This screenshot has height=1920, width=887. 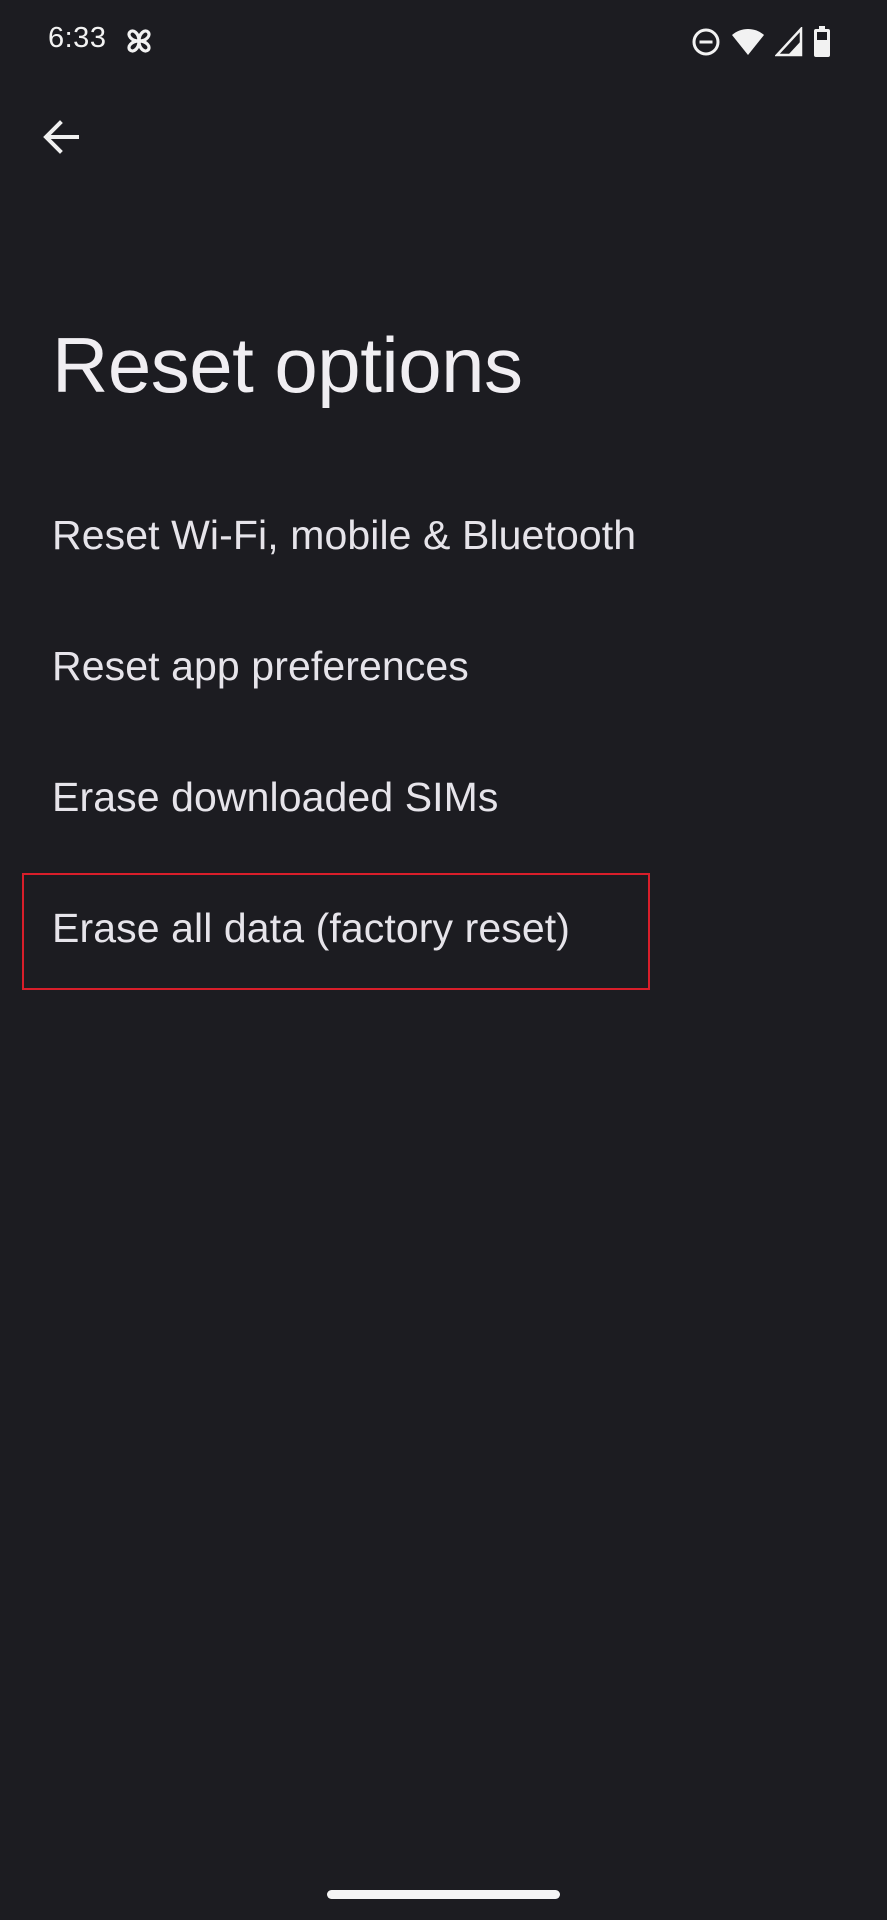 I want to click on back-arrow-icon, so click(x=61, y=139).